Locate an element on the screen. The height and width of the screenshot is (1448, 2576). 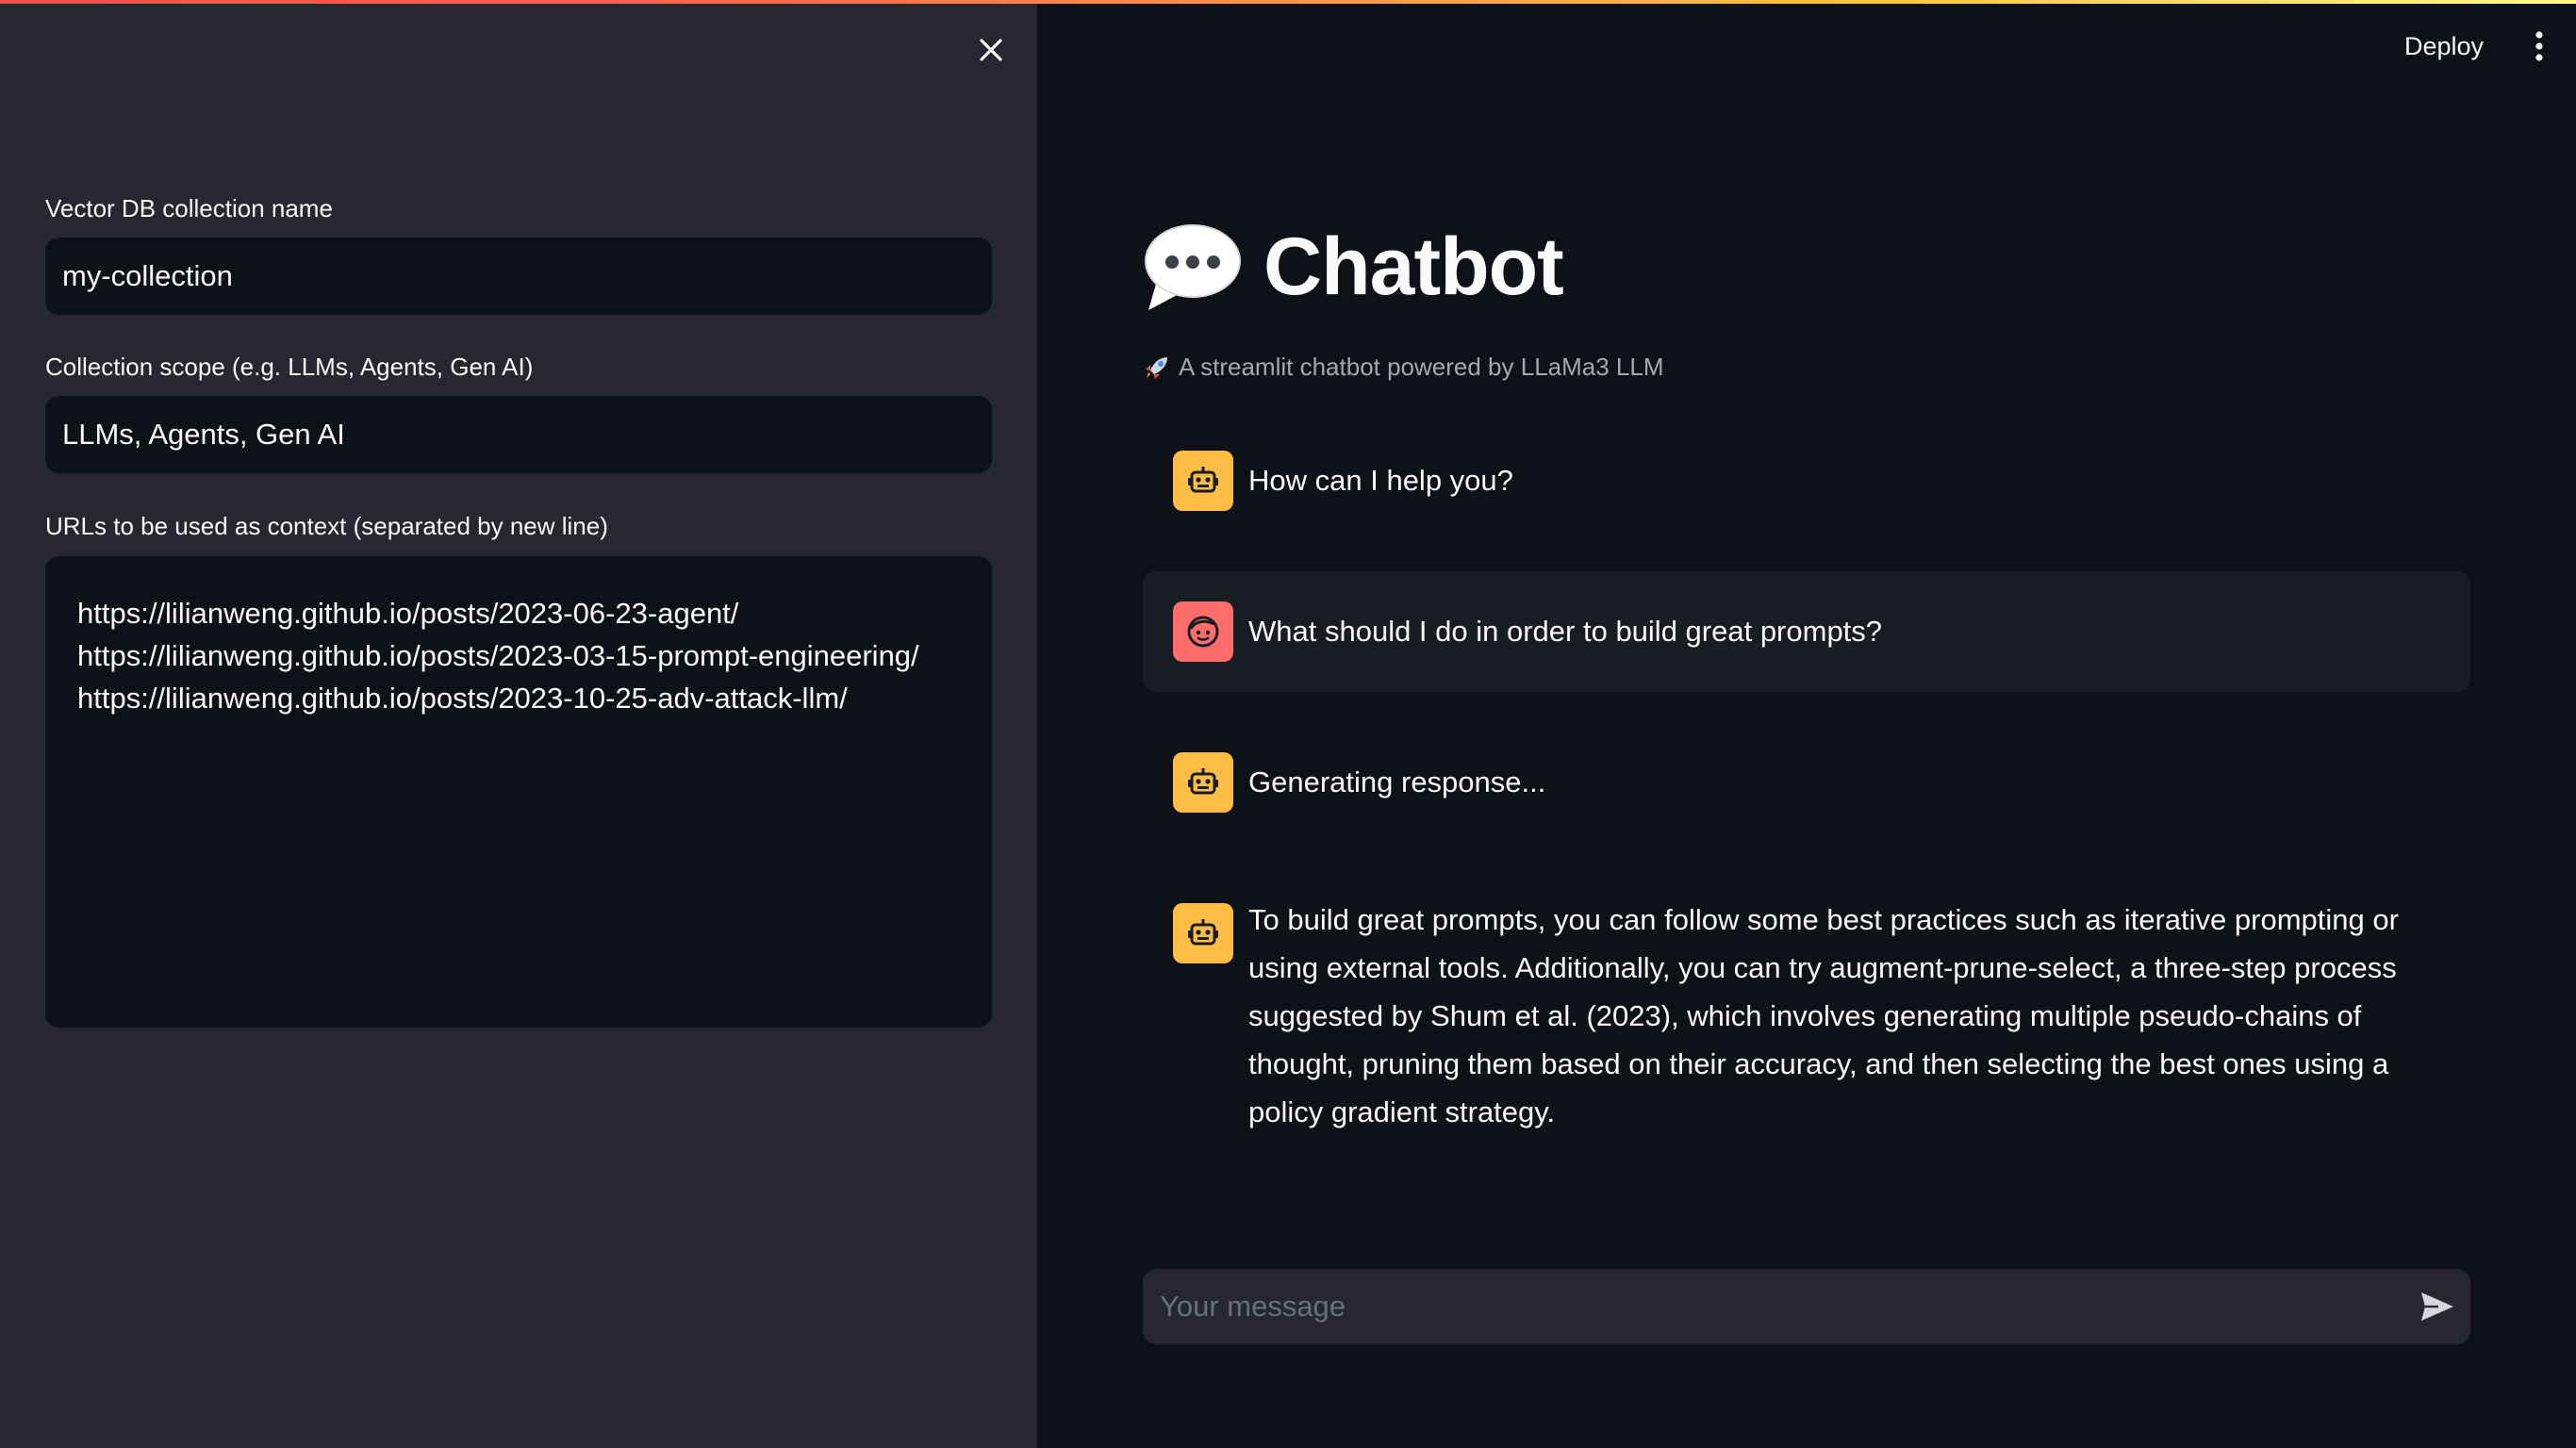
main-menu-button is located at coordinates (2539, 46).